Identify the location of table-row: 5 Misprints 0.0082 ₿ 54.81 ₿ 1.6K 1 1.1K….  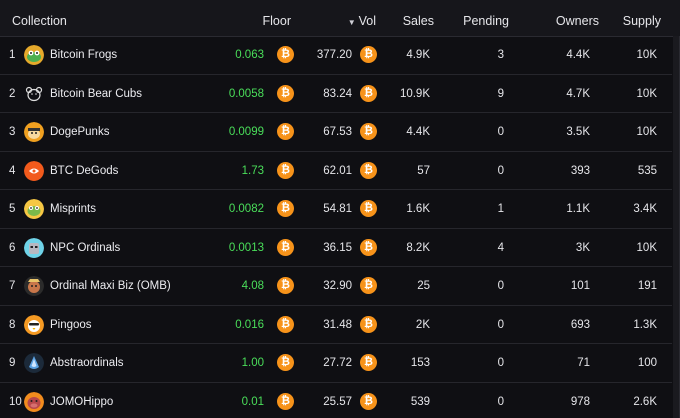
(336, 209).